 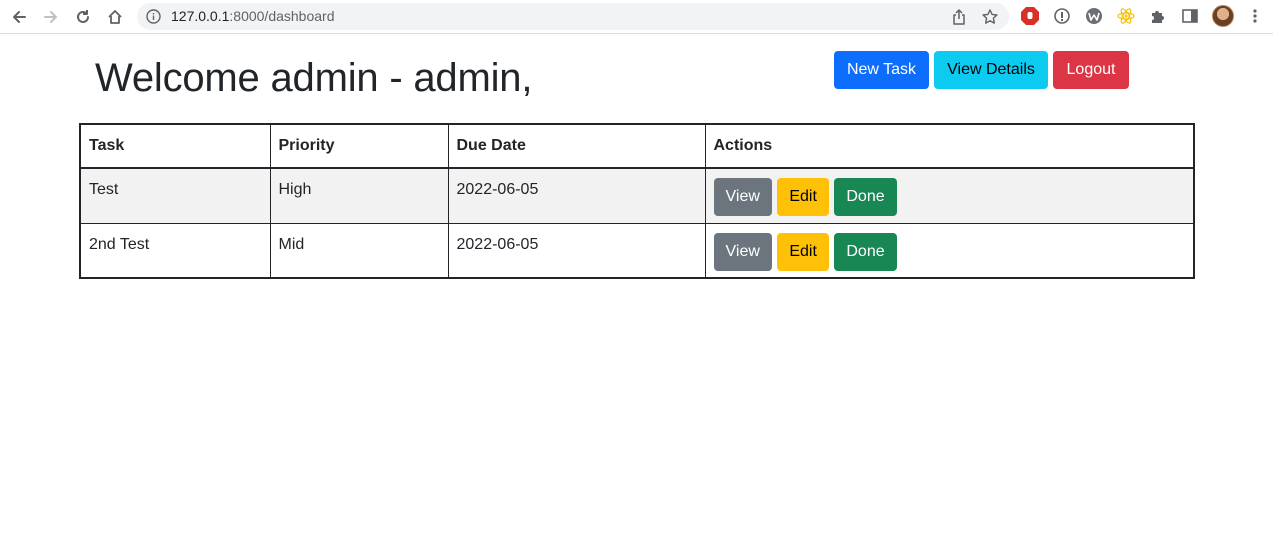 What do you see at coordinates (1126, 16) in the screenshot?
I see `react-devtools-icon` at bounding box center [1126, 16].